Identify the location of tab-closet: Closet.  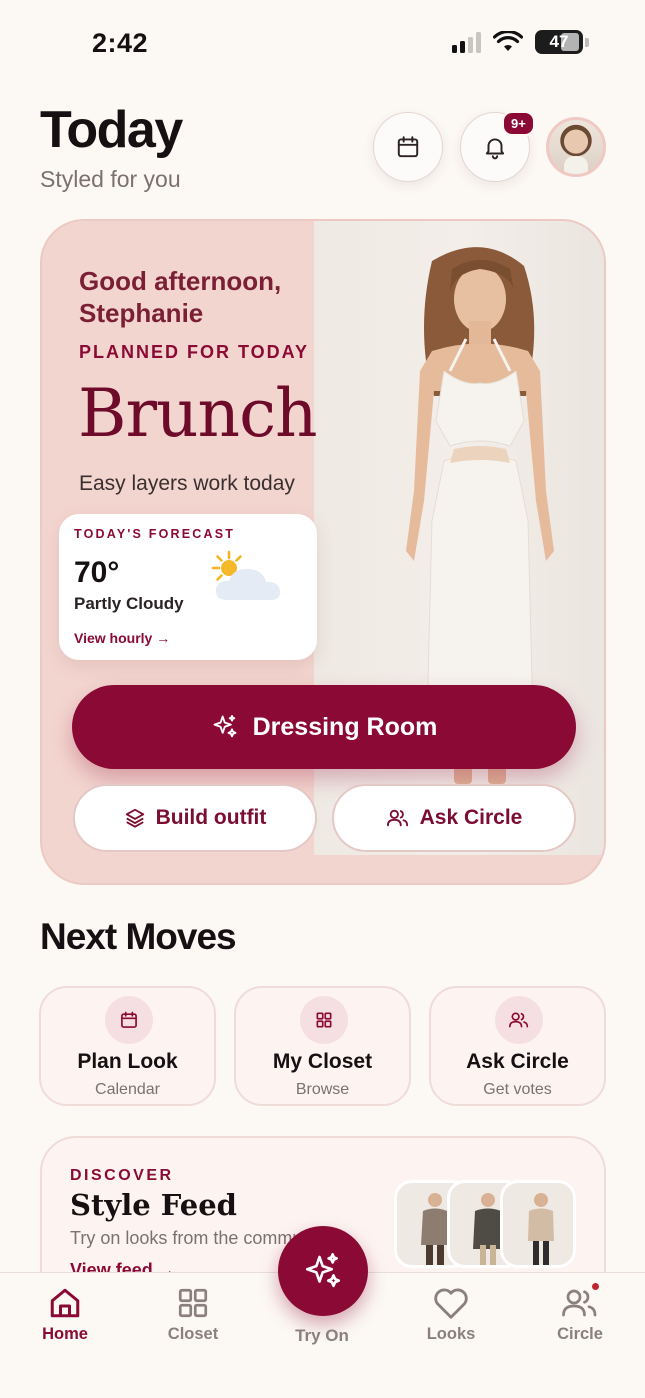
(193, 1314).